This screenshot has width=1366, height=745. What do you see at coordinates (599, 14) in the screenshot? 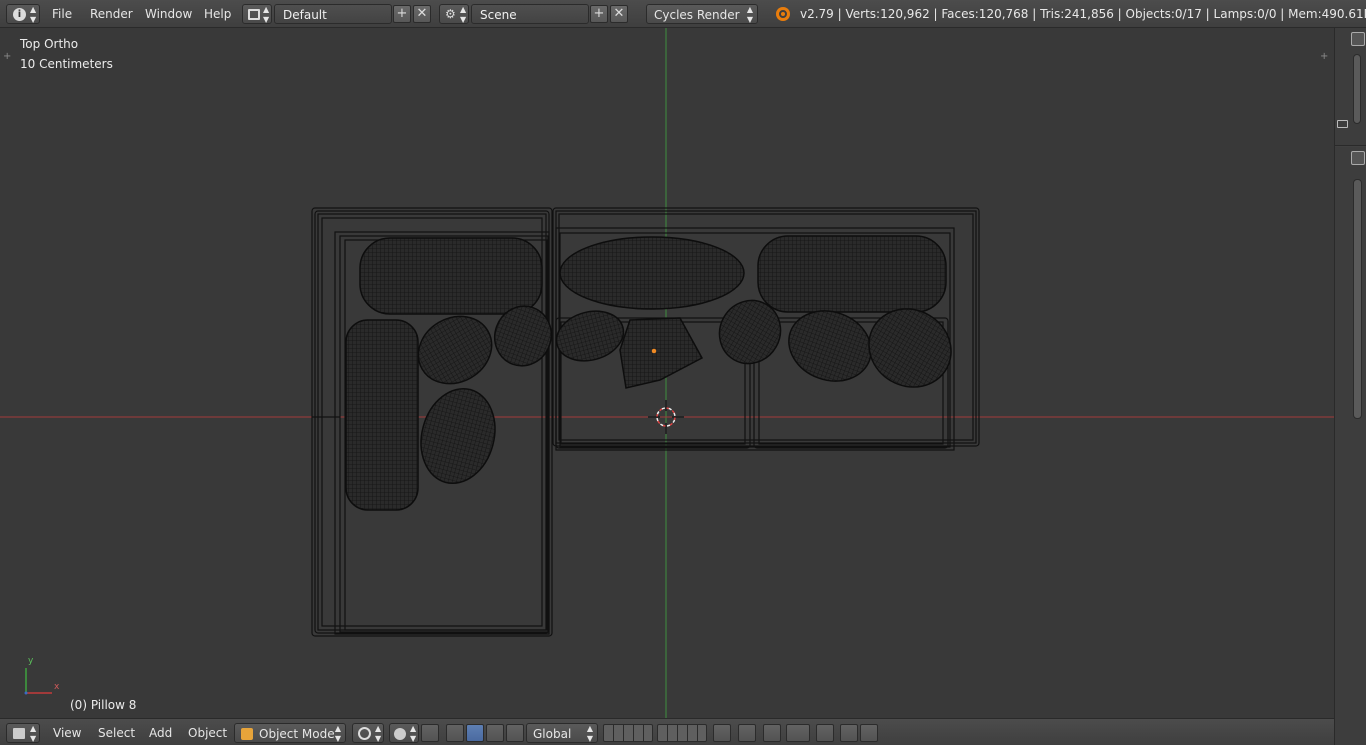
I see `add-scene-button: +` at bounding box center [599, 14].